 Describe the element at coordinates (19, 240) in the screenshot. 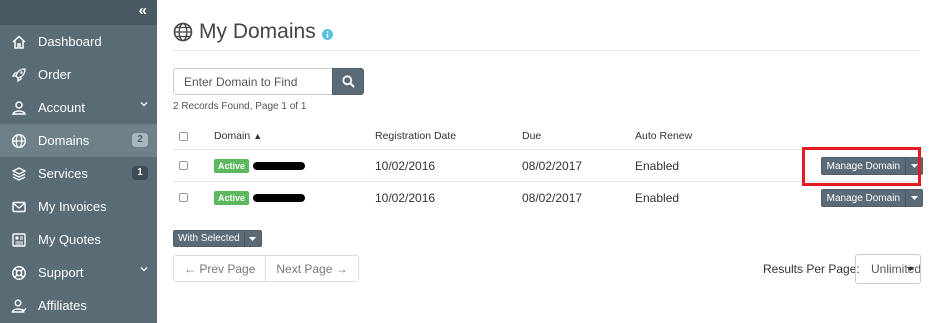

I see `quote-icon` at that location.